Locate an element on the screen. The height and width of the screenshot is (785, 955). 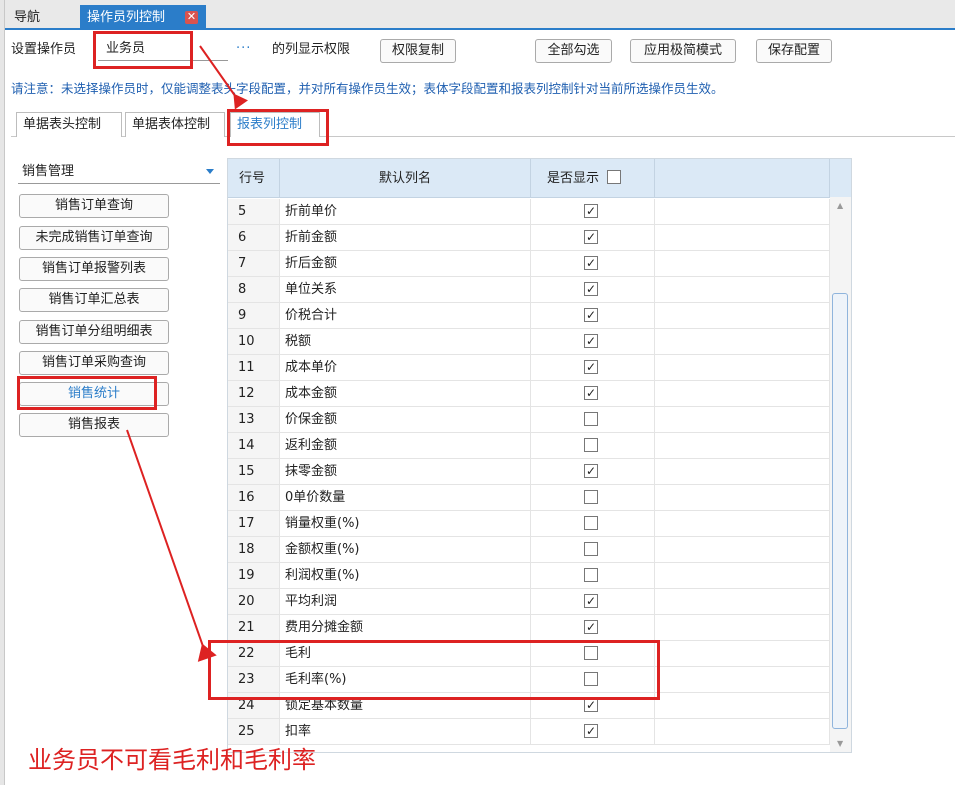
annotation-caption: 业务员不可看毛利和毛利率 is located at coordinates (172, 760).